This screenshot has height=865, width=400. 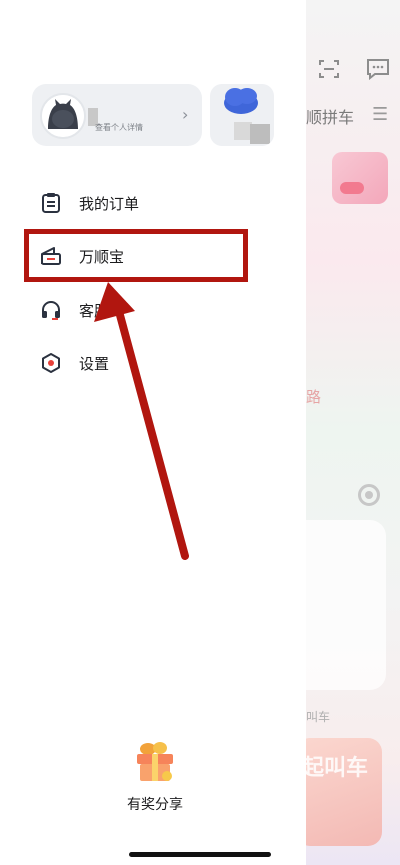 I want to click on background-section-label: 叫车, so click(x=318, y=717).